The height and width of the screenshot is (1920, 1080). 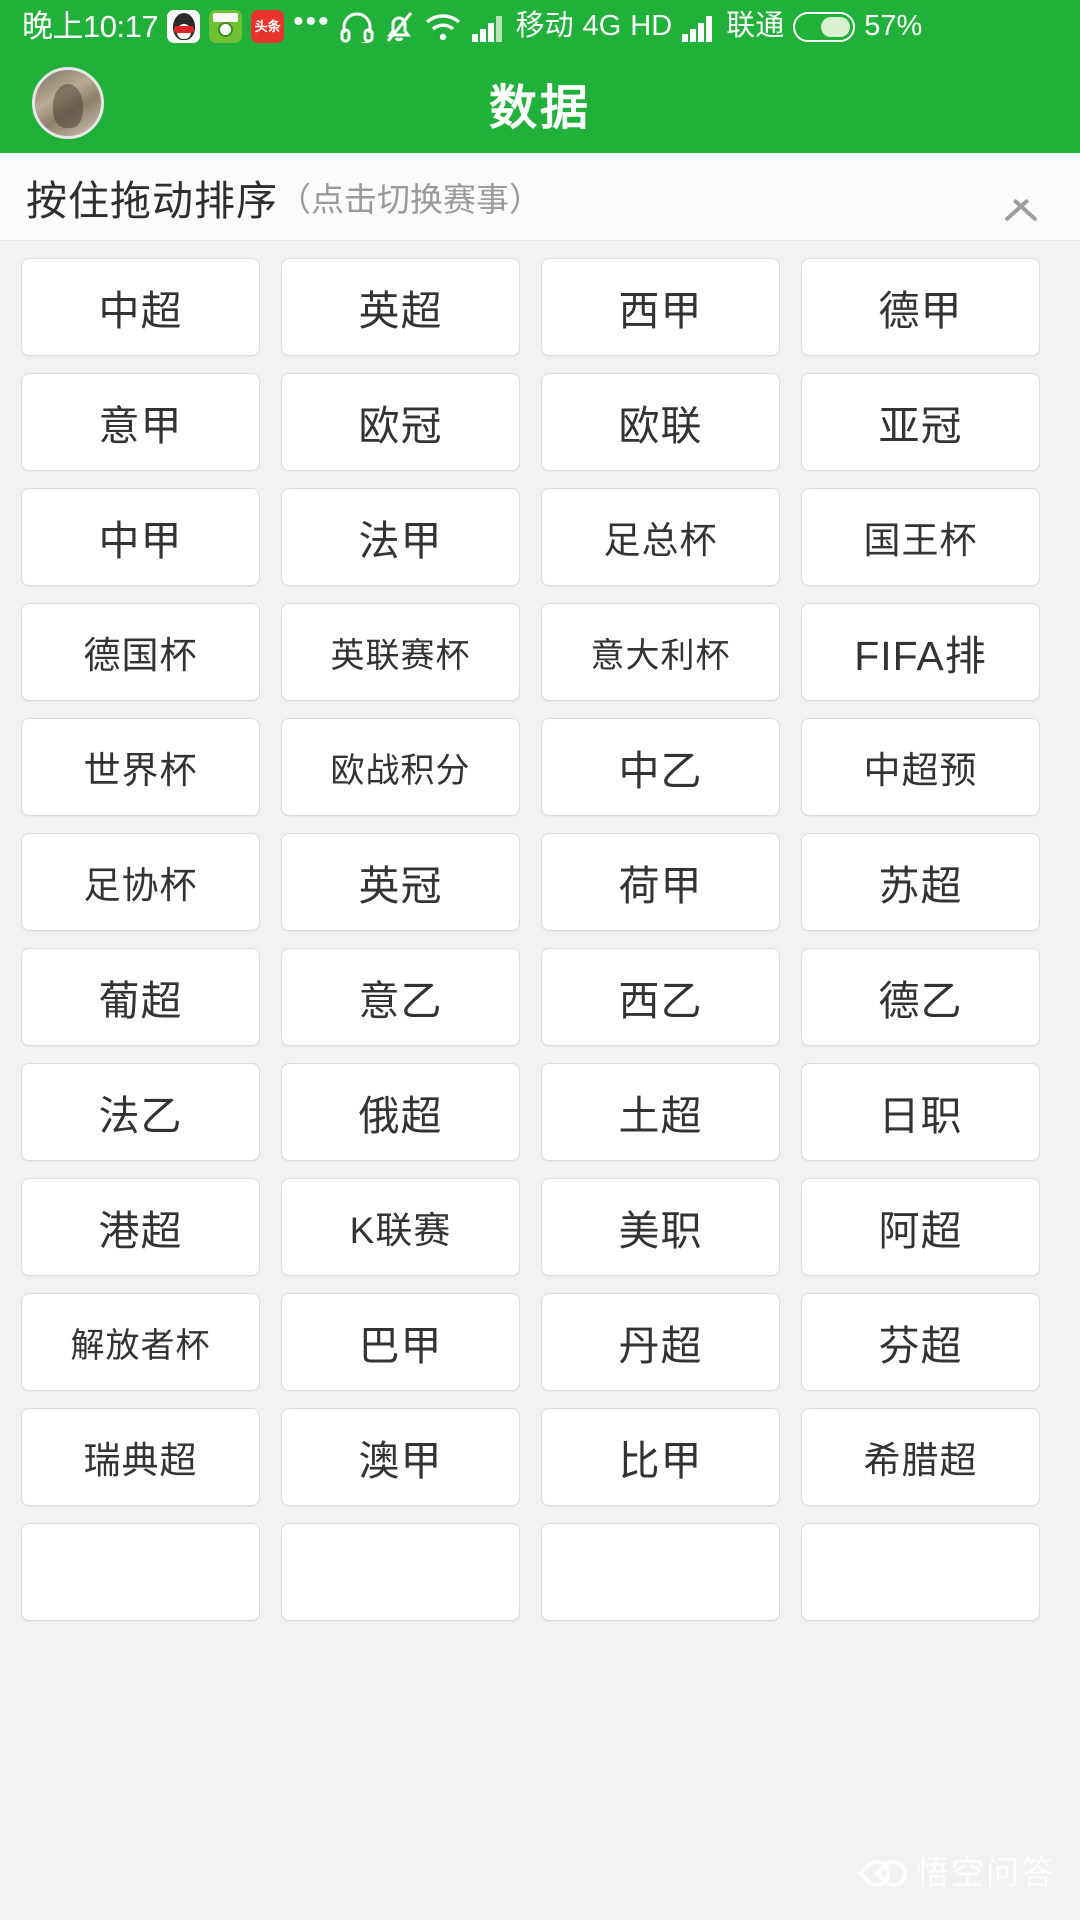 I want to click on league-chip: 阿超, so click(x=920, y=1227).